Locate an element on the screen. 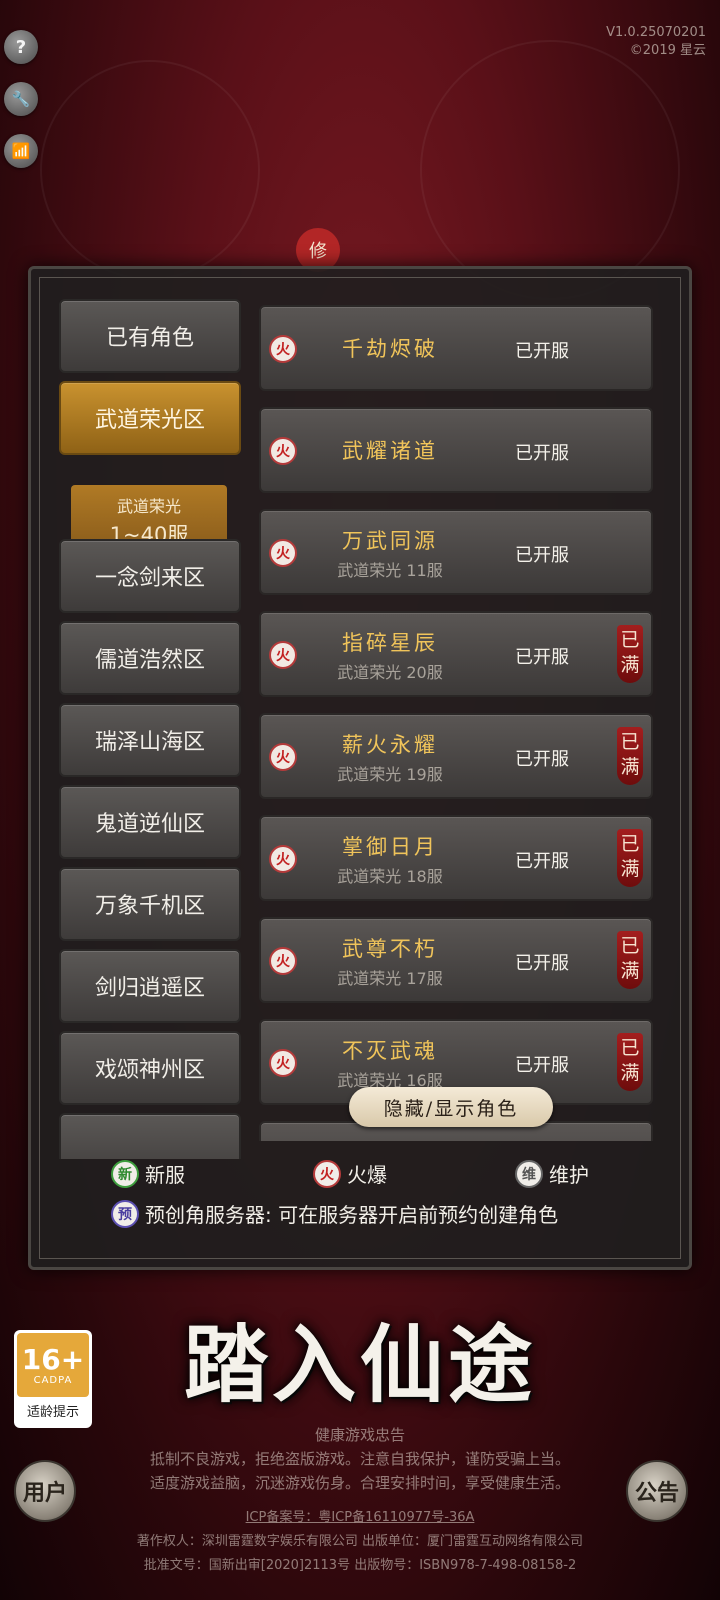 Image resolution: width=720 pixels, height=1600 pixels. server-name: 指碎星辰 is located at coordinates (390, 643).